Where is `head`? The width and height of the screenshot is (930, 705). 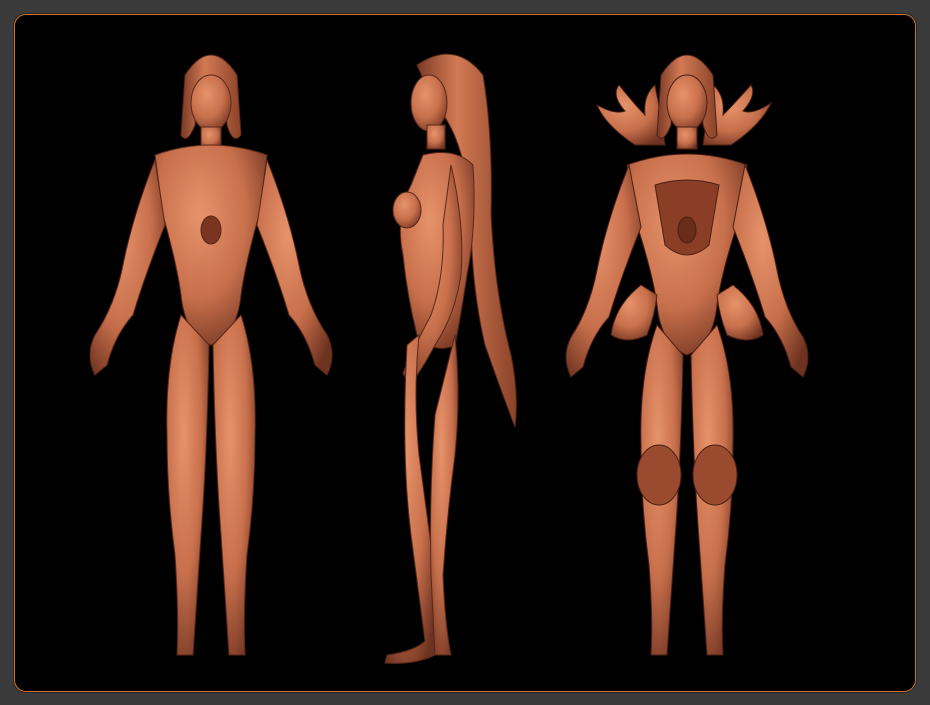 head is located at coordinates (211, 103).